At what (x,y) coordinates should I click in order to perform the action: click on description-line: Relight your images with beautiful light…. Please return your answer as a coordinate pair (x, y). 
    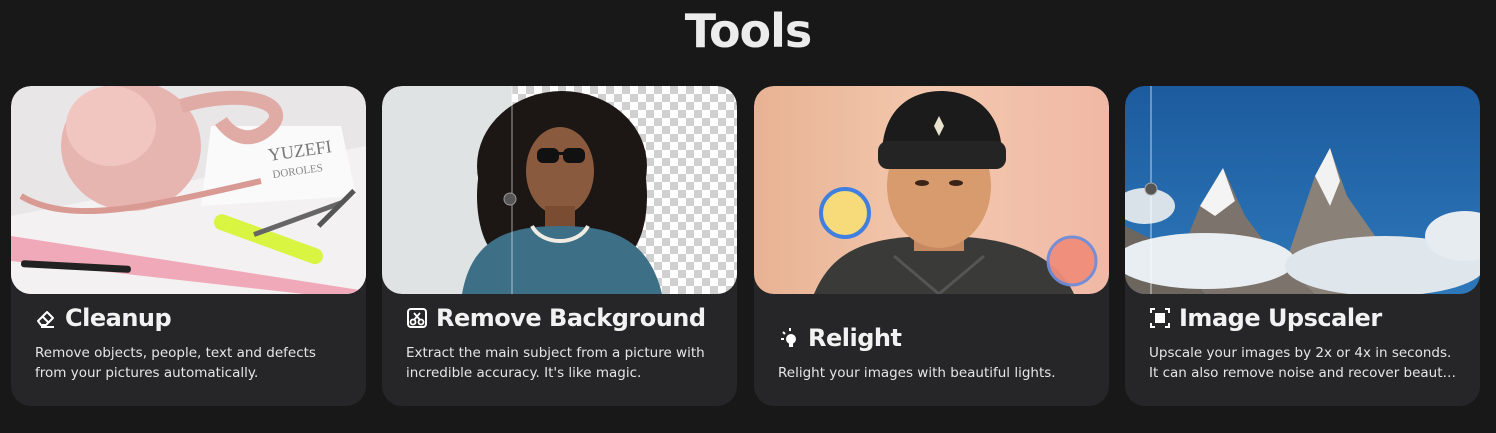
    Looking at the image, I should click on (917, 373).